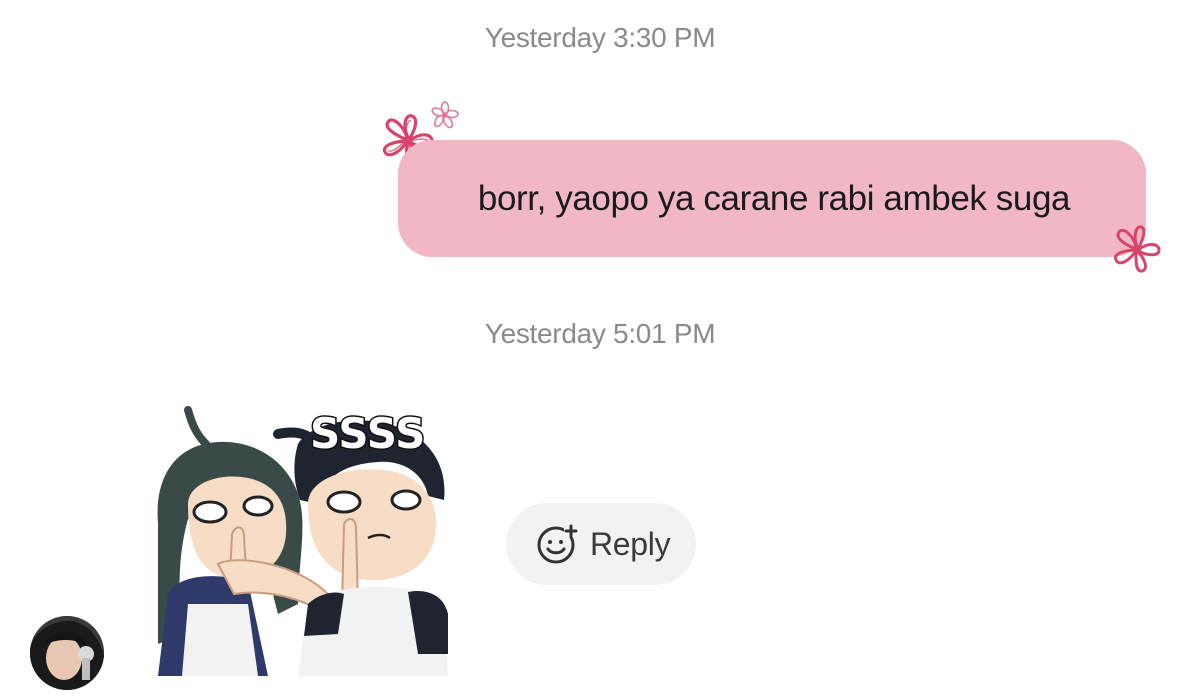  Describe the element at coordinates (630, 543) in the screenshot. I see `reply-label: Reply` at that location.